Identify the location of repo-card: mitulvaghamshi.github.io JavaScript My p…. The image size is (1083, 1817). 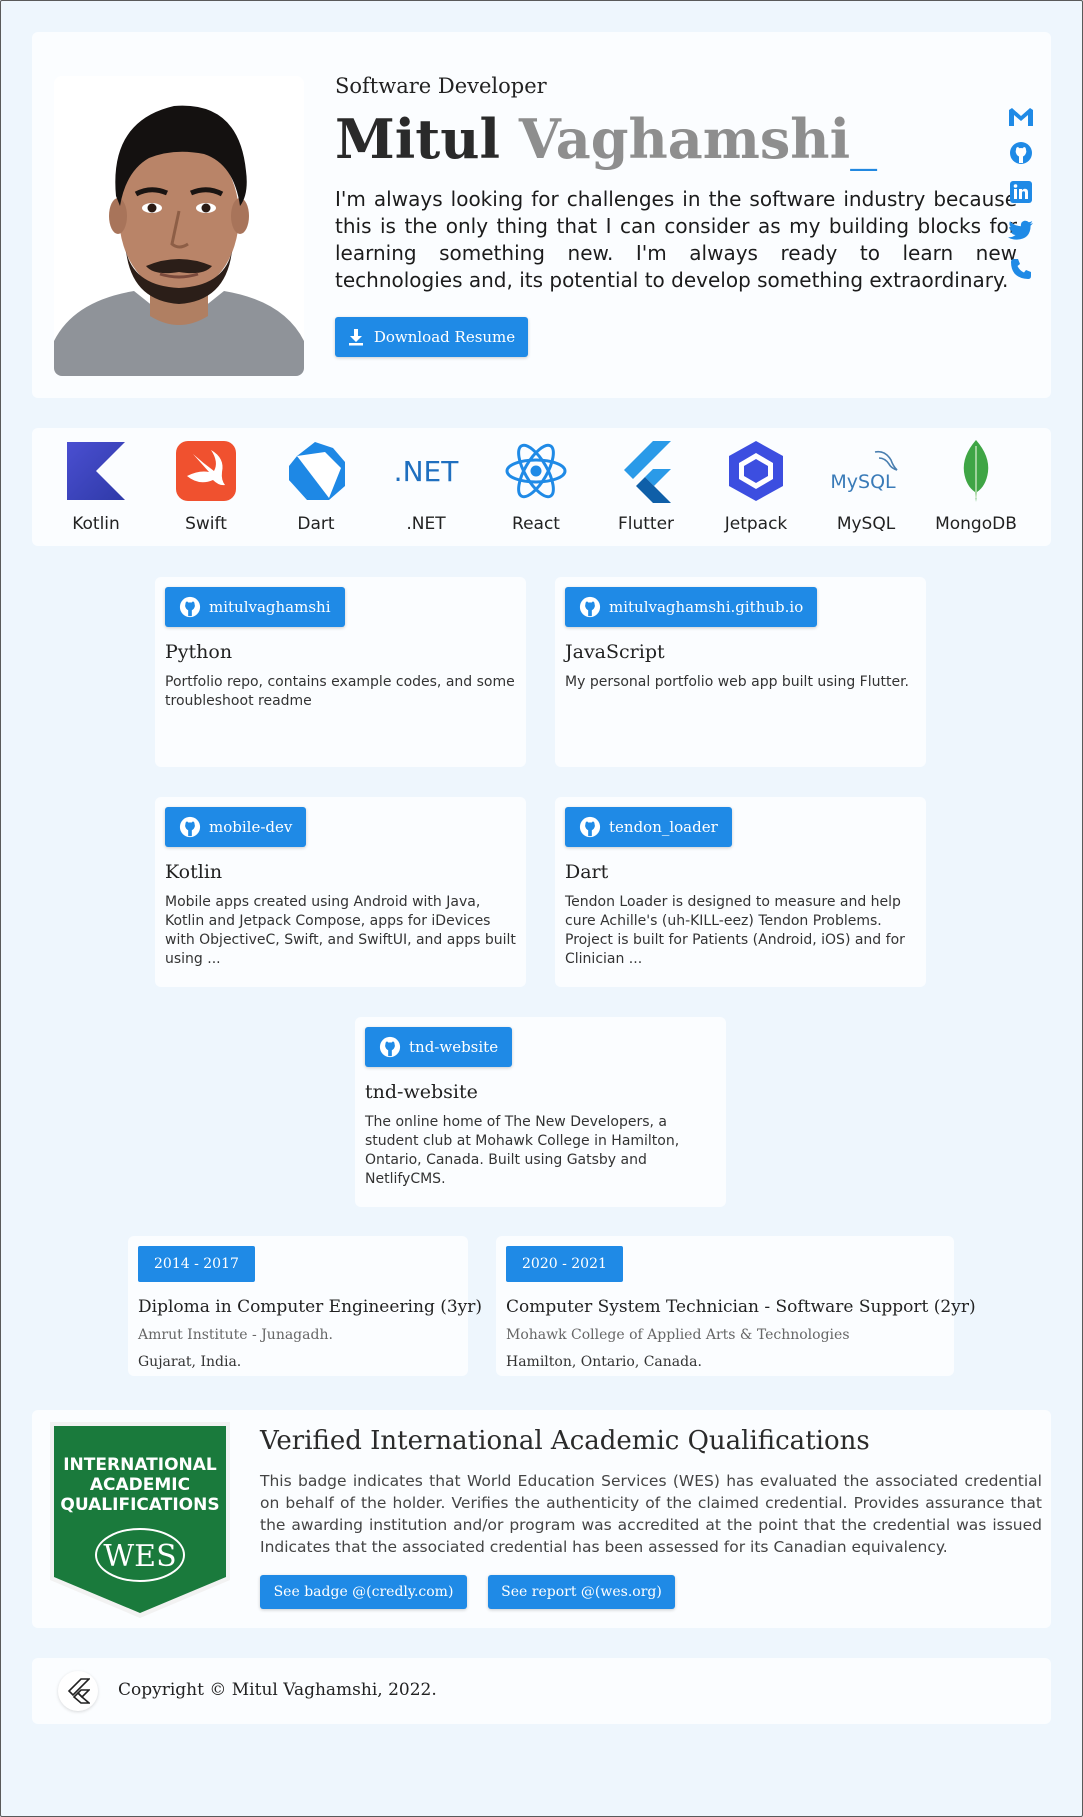
(740, 672).